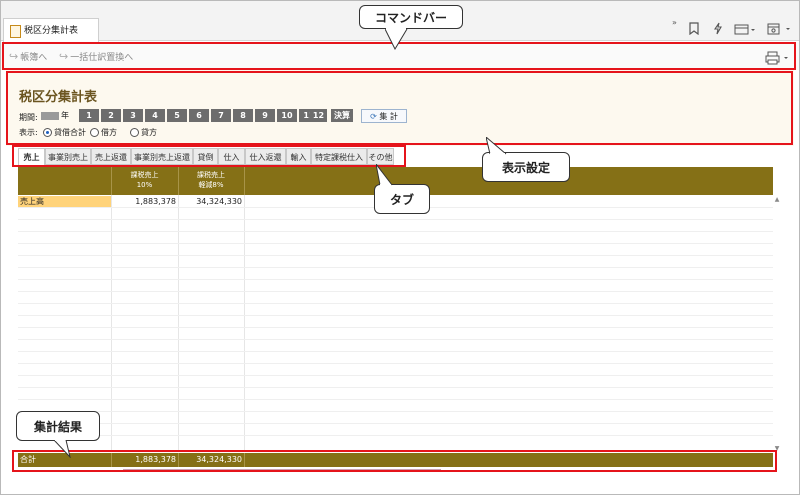 This screenshot has height=495, width=800. Describe the element at coordinates (144, 201) in the screenshot. I see `cell-sales-10: 1,883,378` at that location.